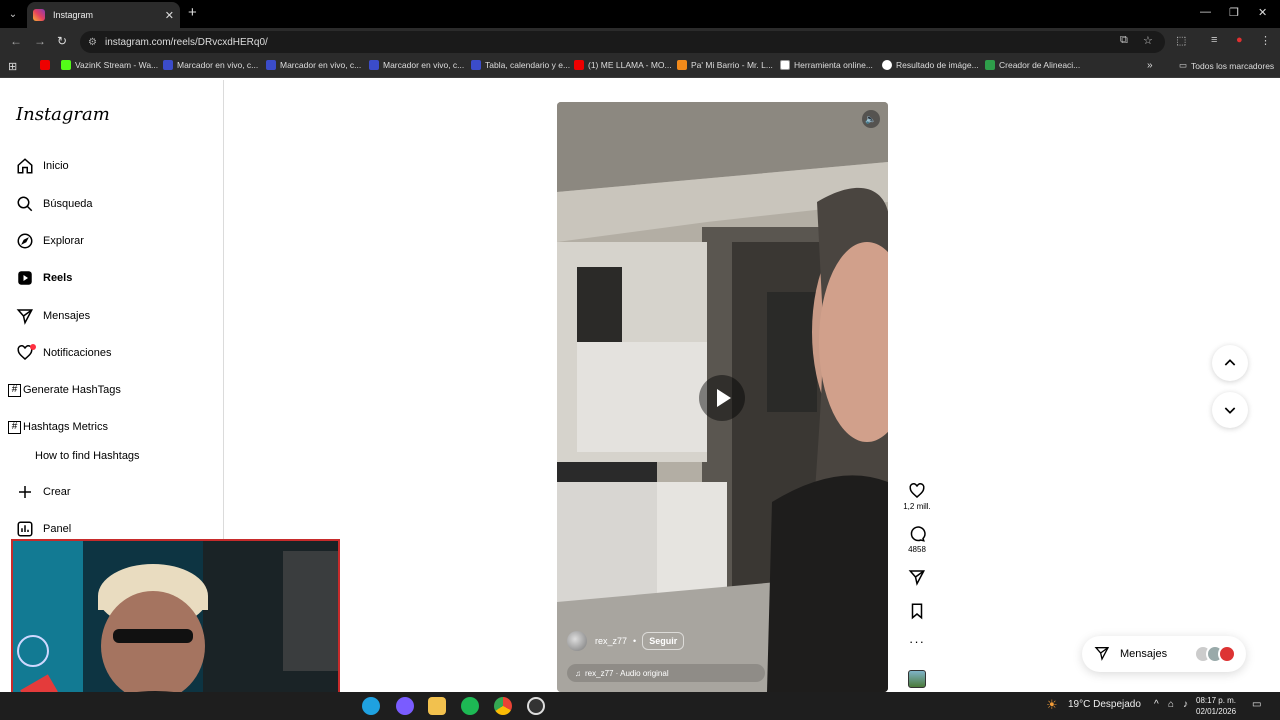  I want to click on search-icon, so click(25, 204).